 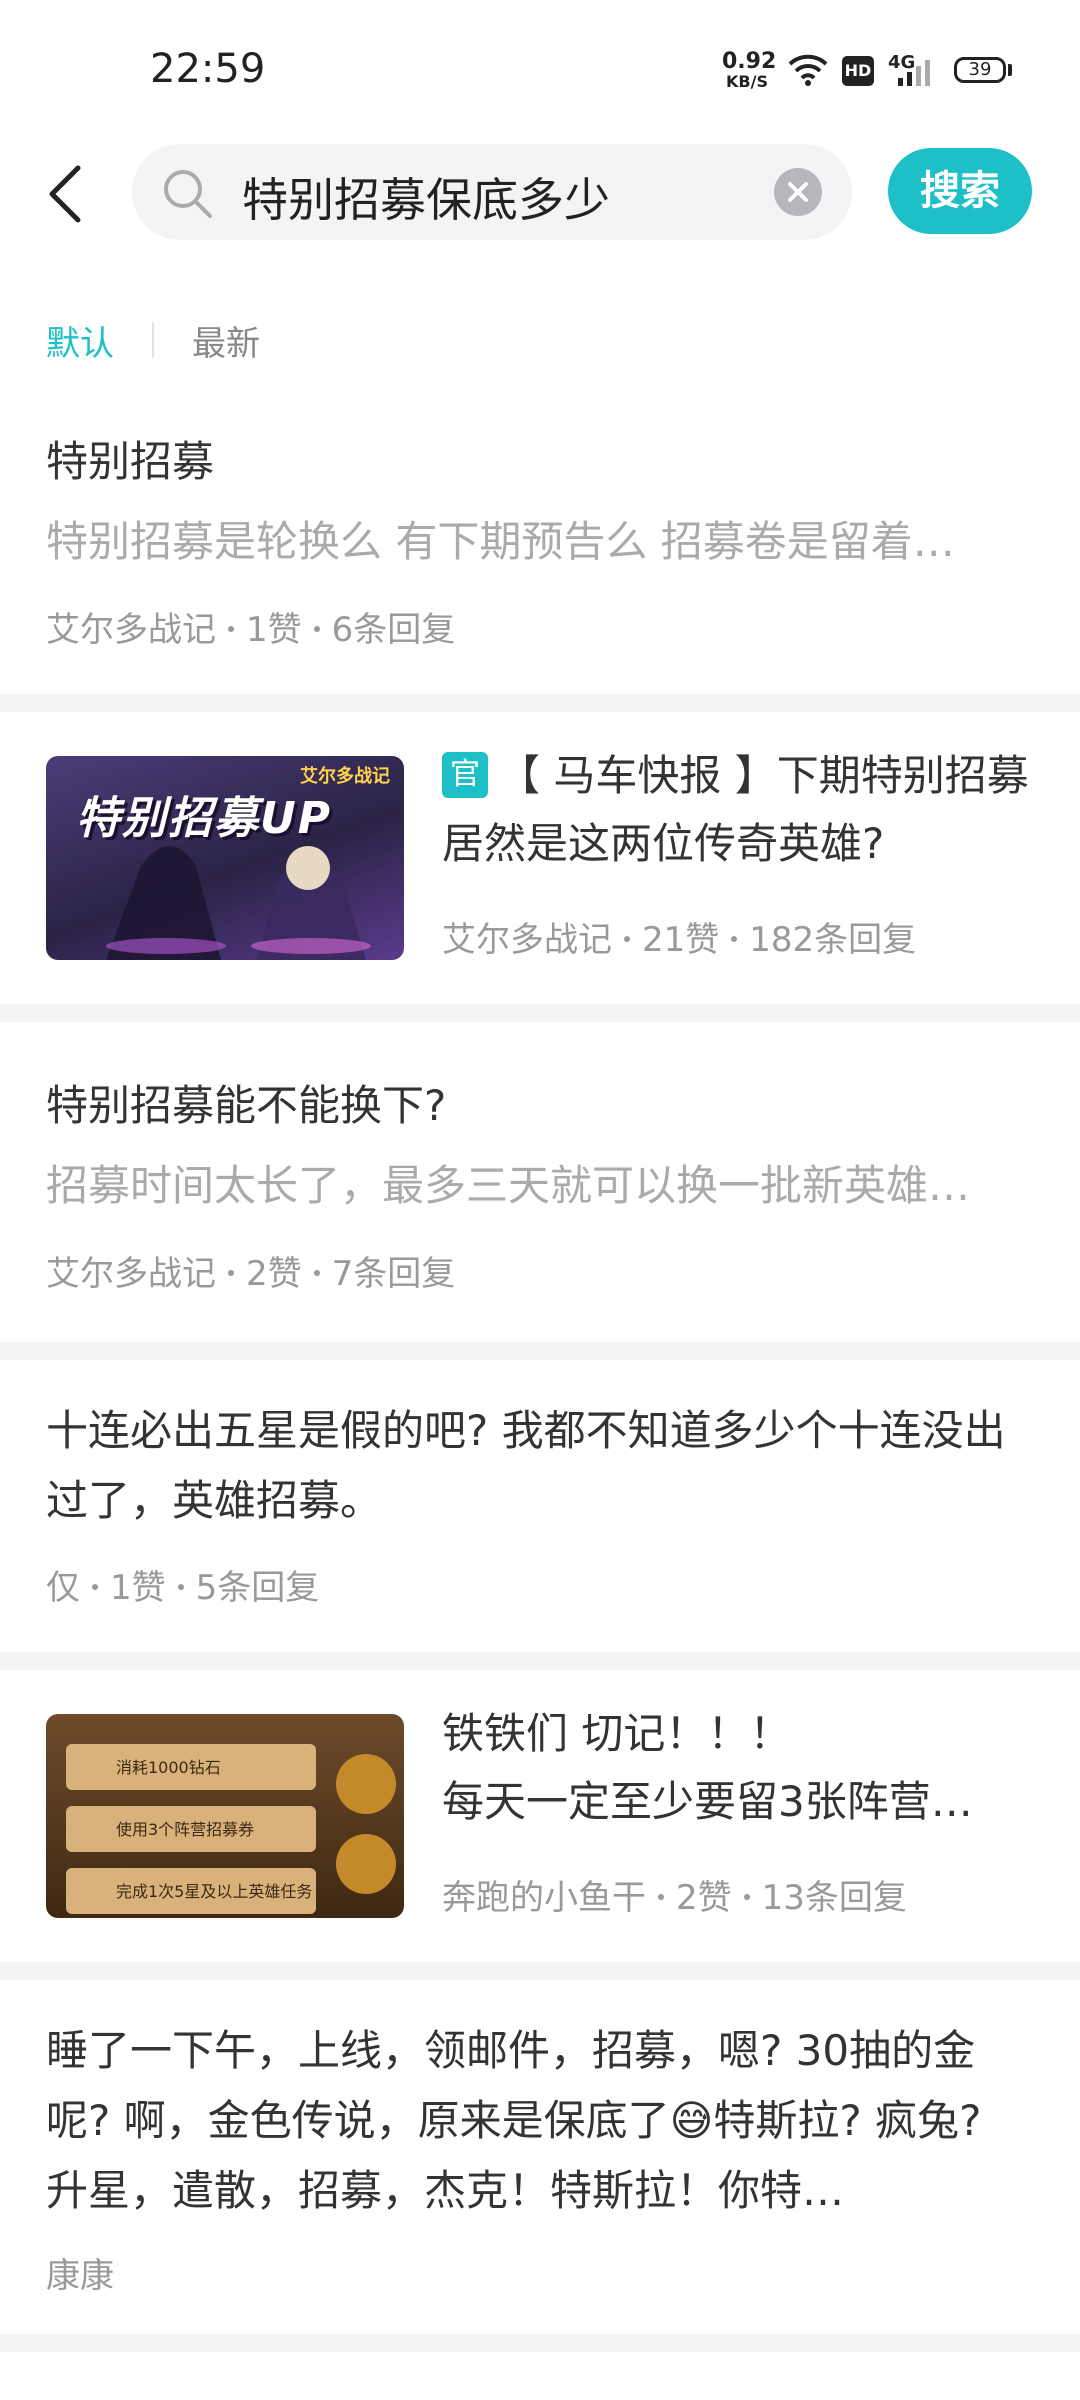 I want to click on post-meta: 奔跑的小鱼干 2赞 13条回复, so click(x=674, y=1894).